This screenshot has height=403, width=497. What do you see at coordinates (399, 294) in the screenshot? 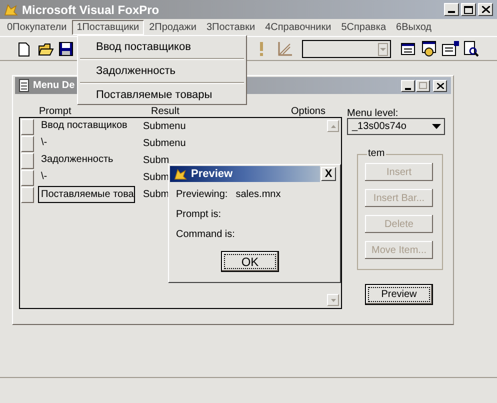
I see `preview-button: Preview` at bounding box center [399, 294].